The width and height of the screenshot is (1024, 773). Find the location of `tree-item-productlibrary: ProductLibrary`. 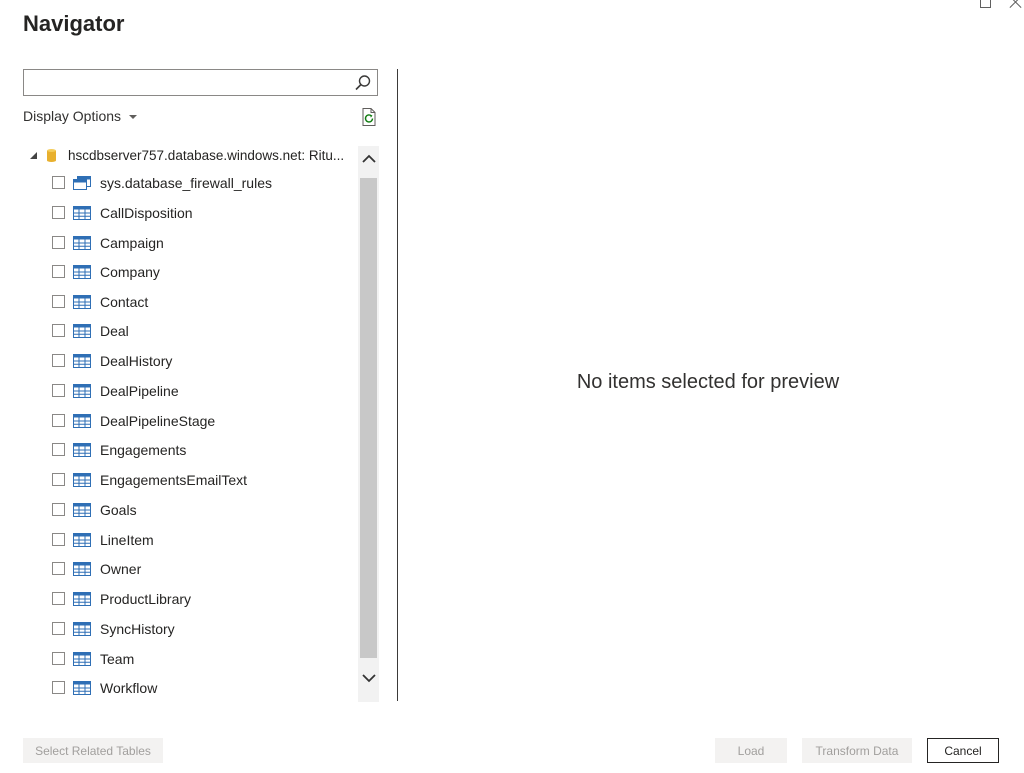

tree-item-productlibrary: ProductLibrary is located at coordinates (121, 598).